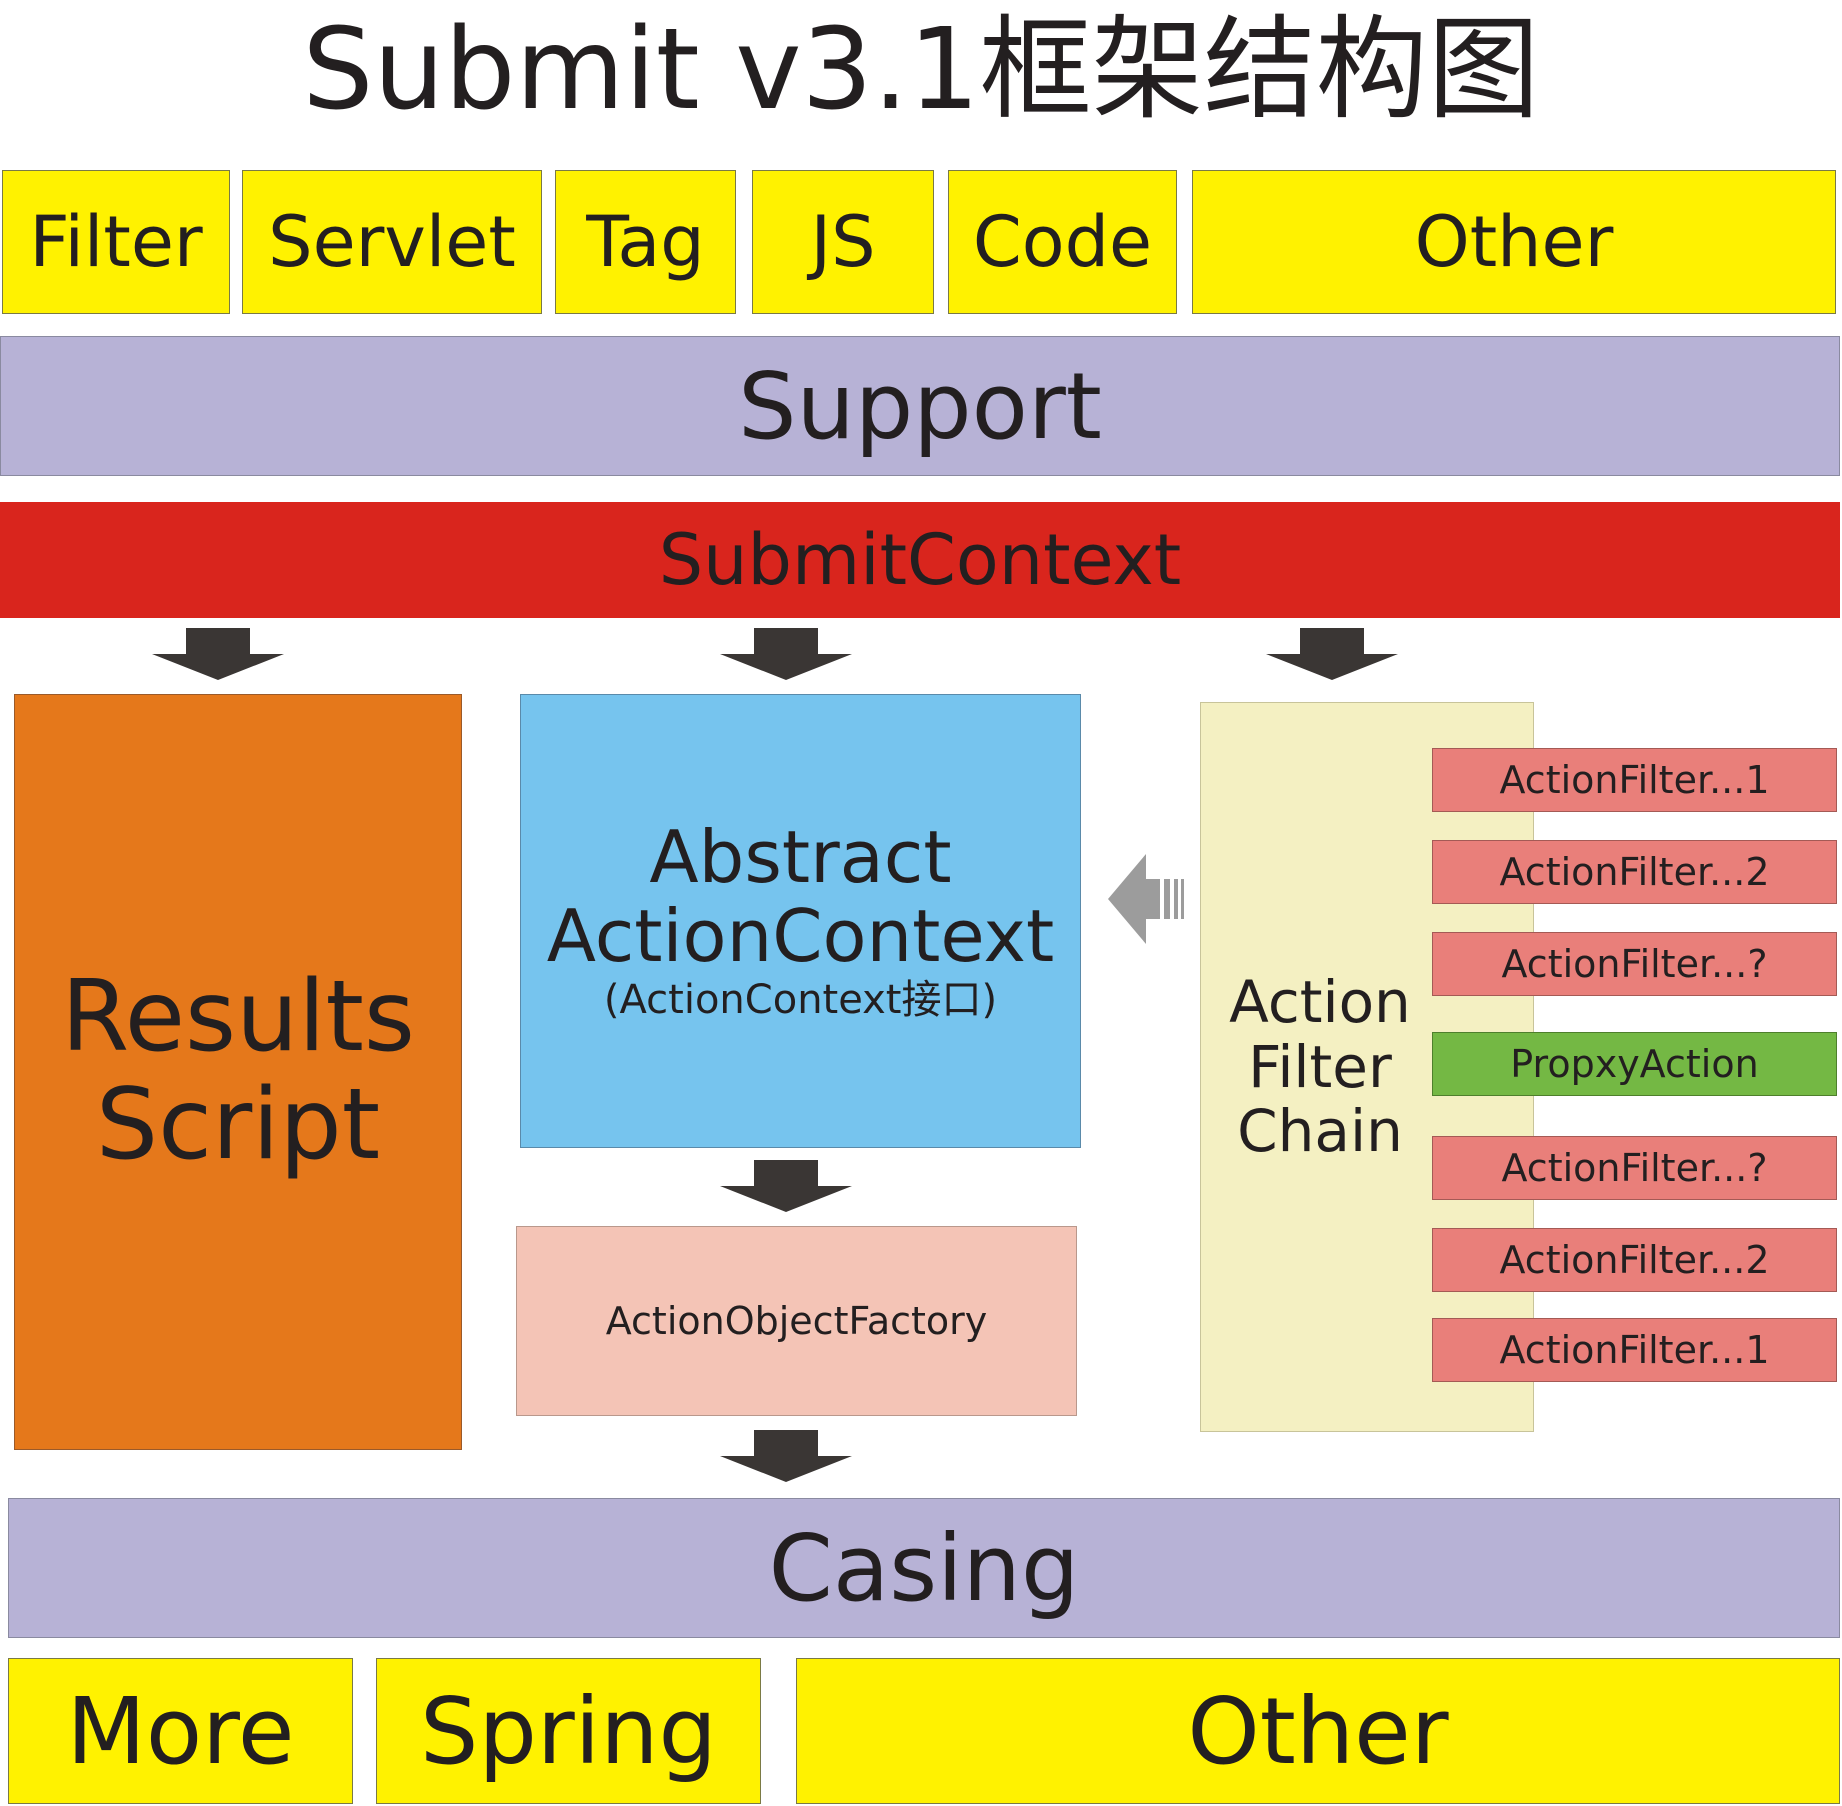 Image resolution: width=1842 pixels, height=1806 pixels. I want to click on action-object-factory-box: ActionObjectFactory, so click(796, 1321).